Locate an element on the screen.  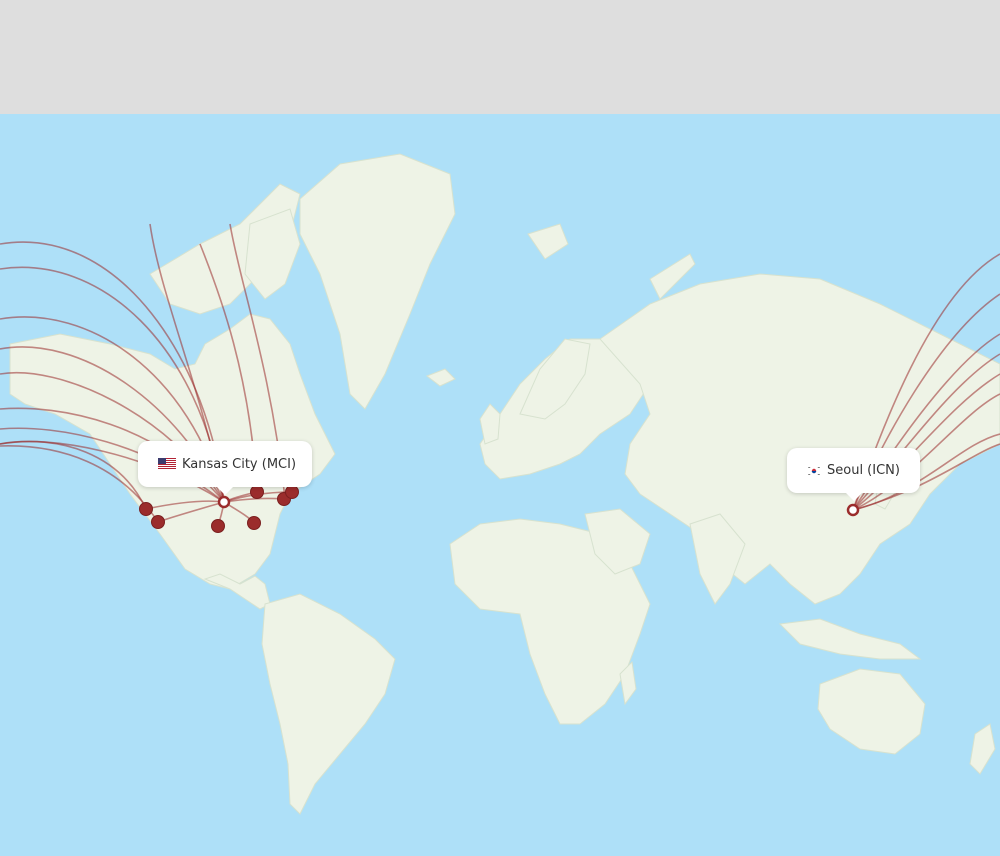
marker-lax is located at coordinates (158, 522).